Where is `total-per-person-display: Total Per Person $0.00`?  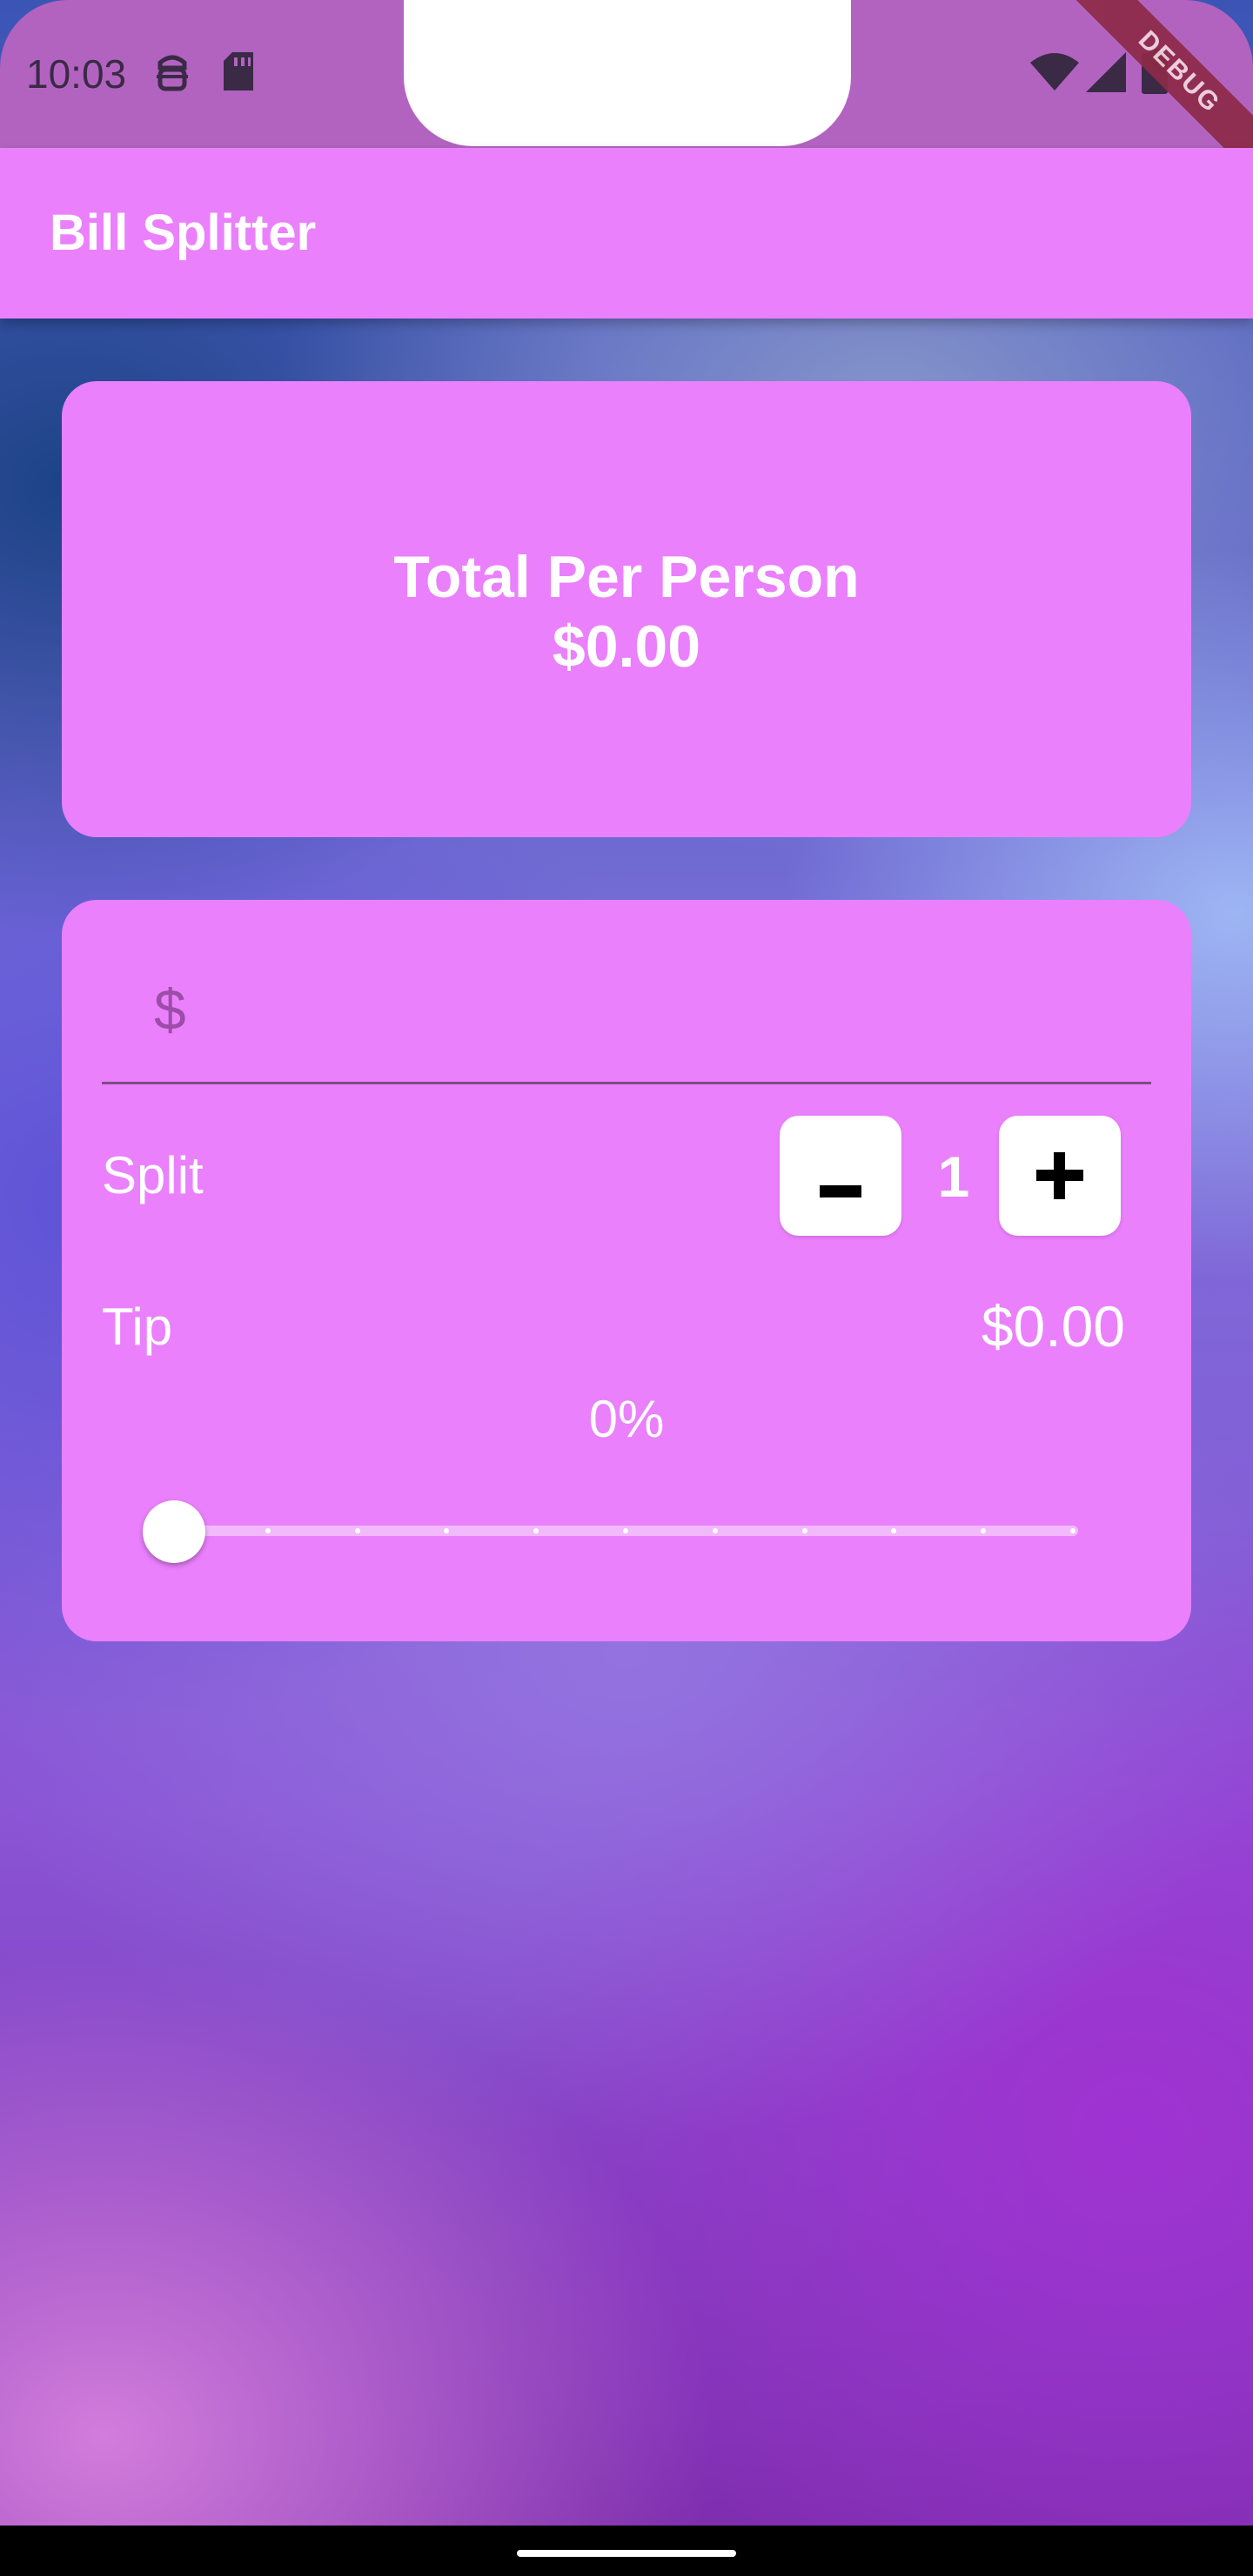 total-per-person-display: Total Per Person $0.00 is located at coordinates (626, 611).